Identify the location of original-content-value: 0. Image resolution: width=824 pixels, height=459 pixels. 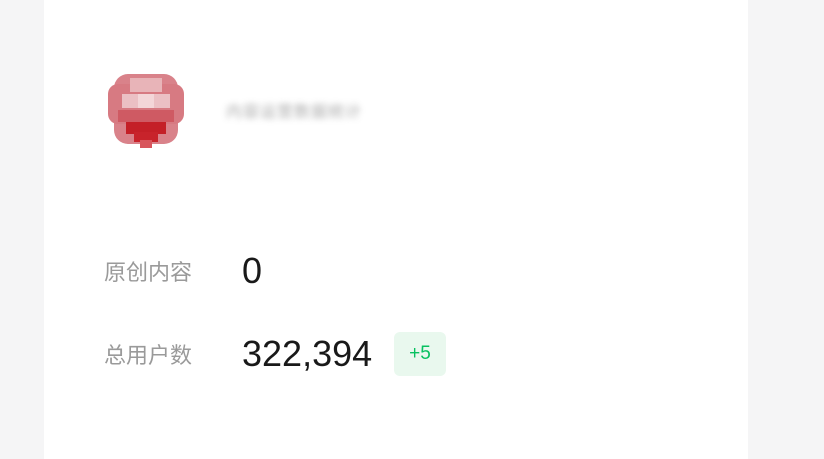
(252, 270).